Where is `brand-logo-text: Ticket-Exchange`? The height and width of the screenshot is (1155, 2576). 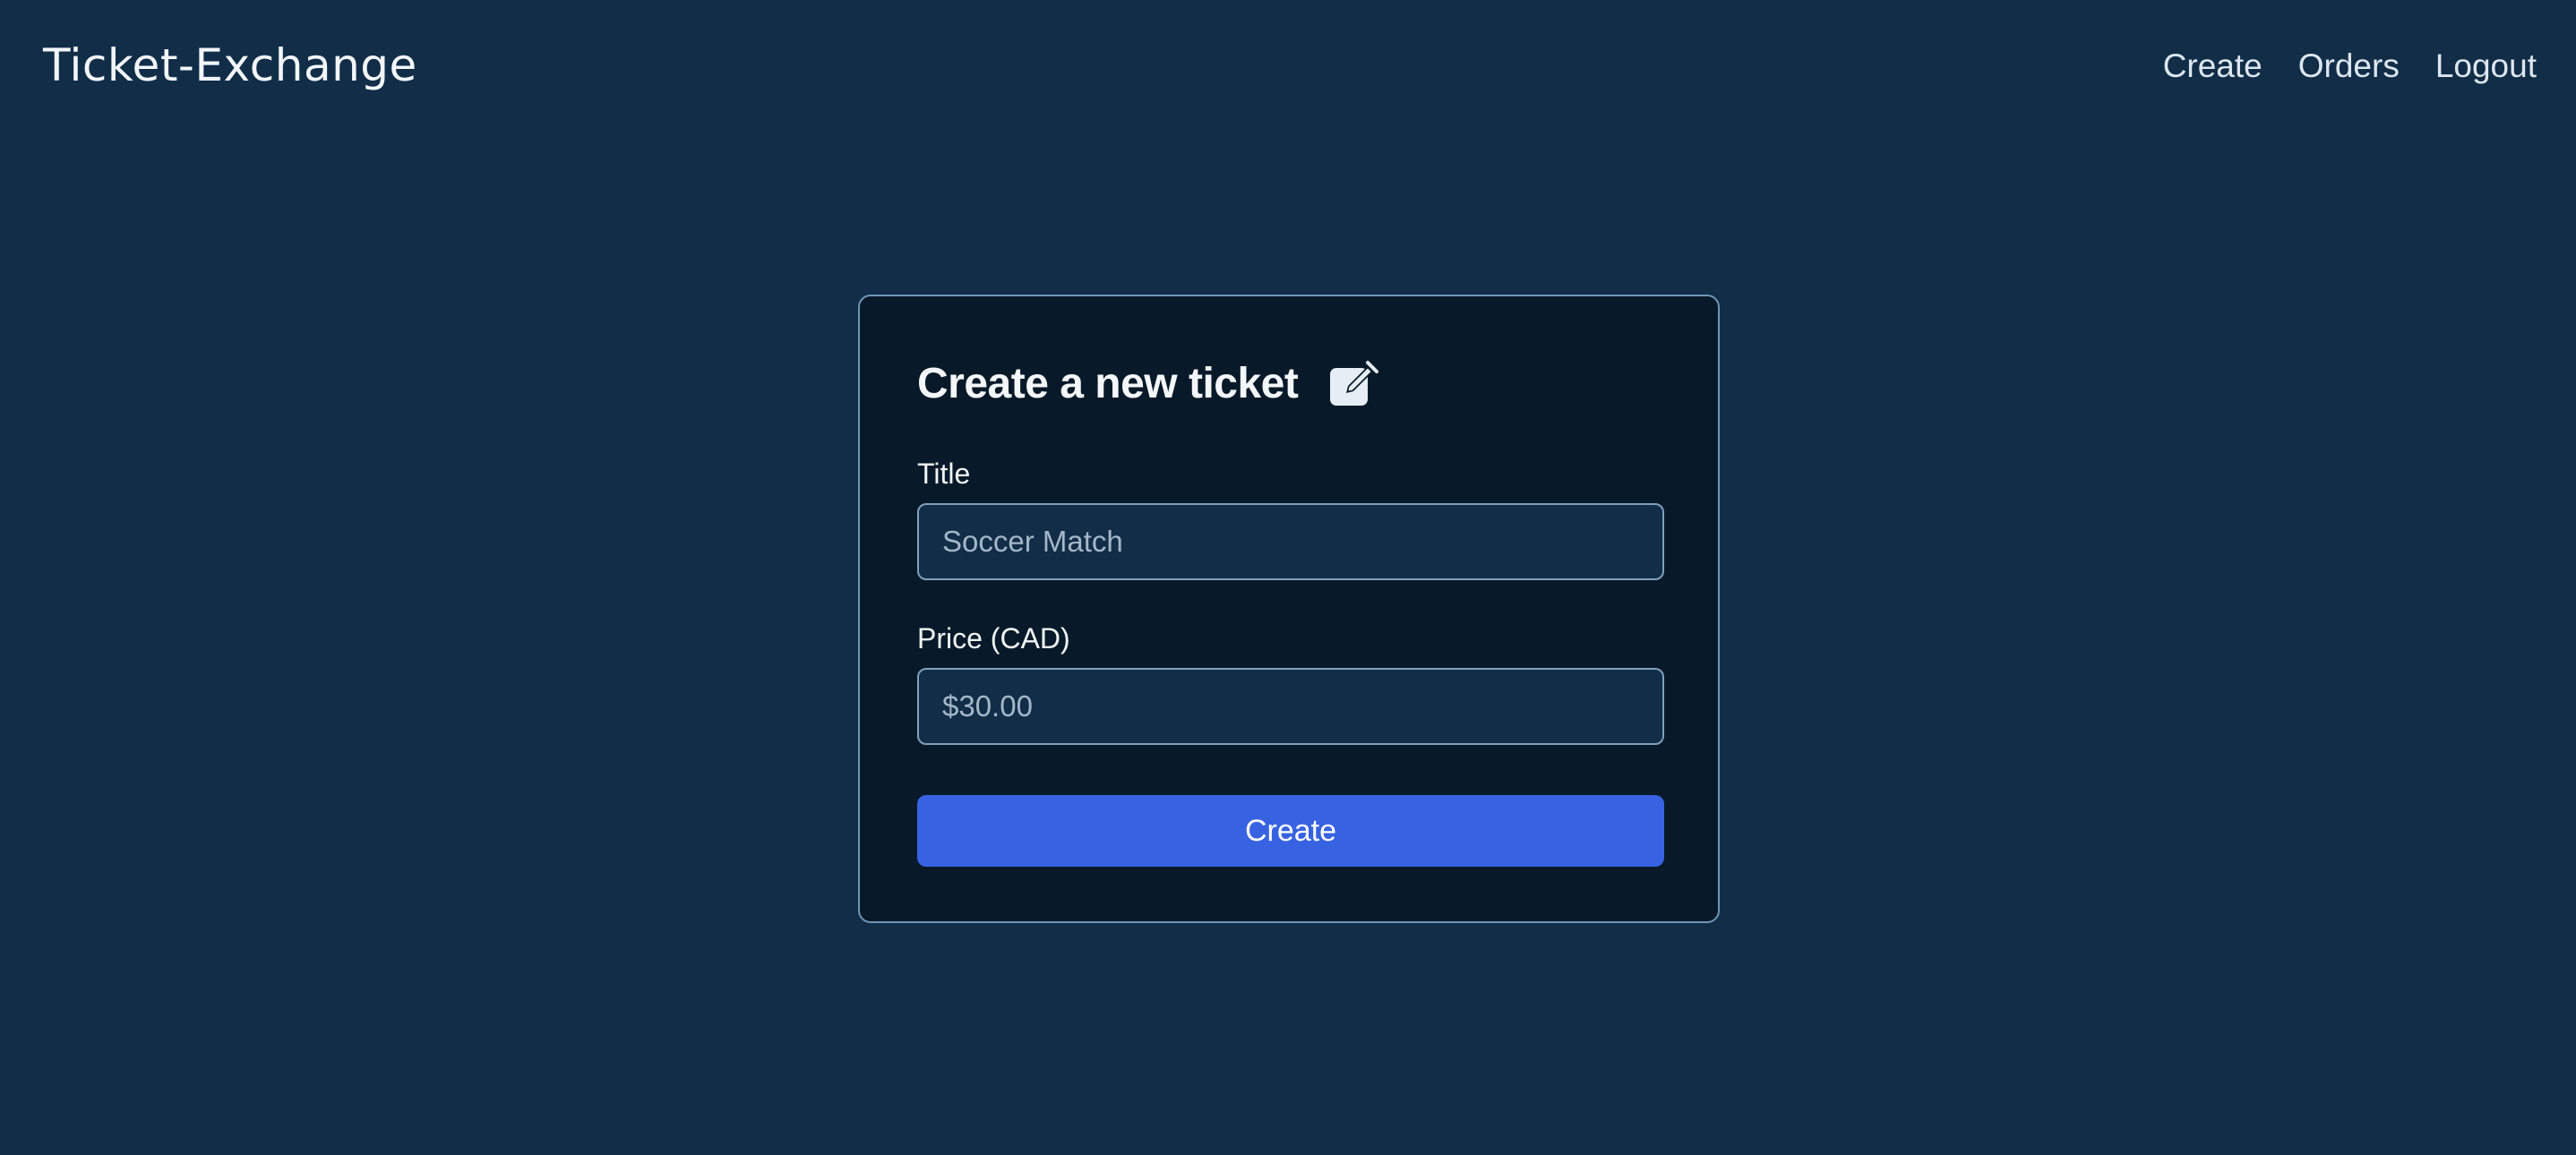 brand-logo-text: Ticket-Exchange is located at coordinates (230, 65).